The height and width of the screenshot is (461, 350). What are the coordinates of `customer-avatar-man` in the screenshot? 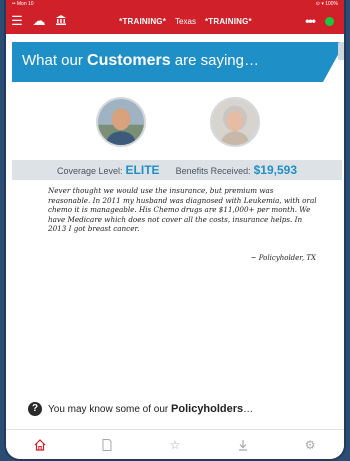 It's located at (121, 122).